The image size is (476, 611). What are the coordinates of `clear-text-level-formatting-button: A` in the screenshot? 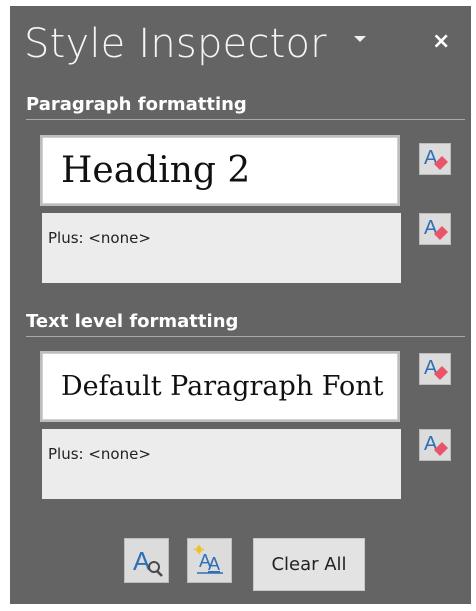 It's located at (435, 445).